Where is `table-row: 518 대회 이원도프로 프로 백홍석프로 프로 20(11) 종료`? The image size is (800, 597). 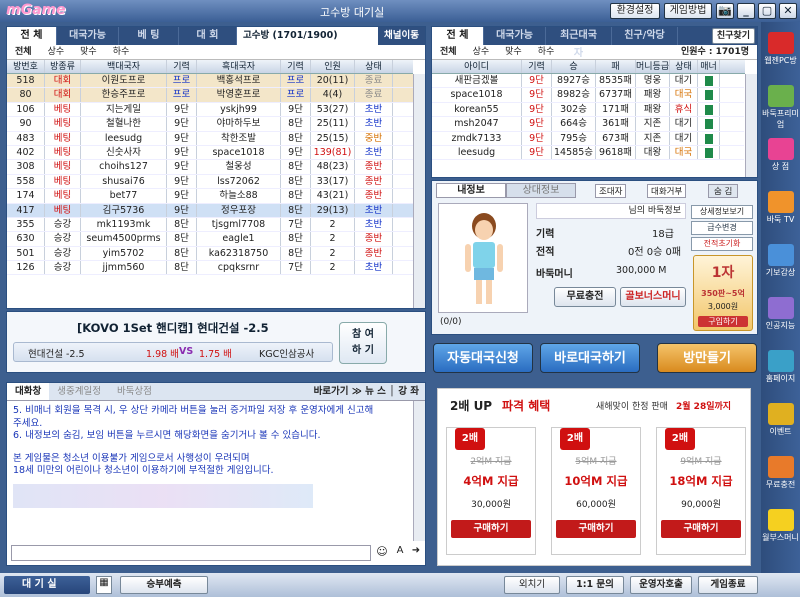
table-row: 518 대회 이원도프로 프로 백홍석프로 프로 20(11) 종료 is located at coordinates (210, 81).